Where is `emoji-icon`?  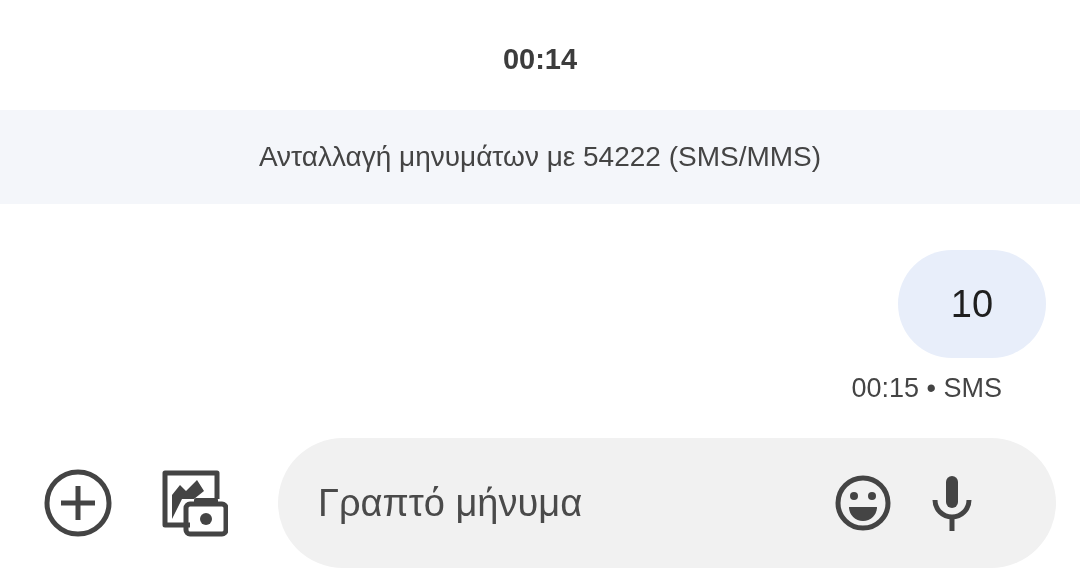 emoji-icon is located at coordinates (863, 503).